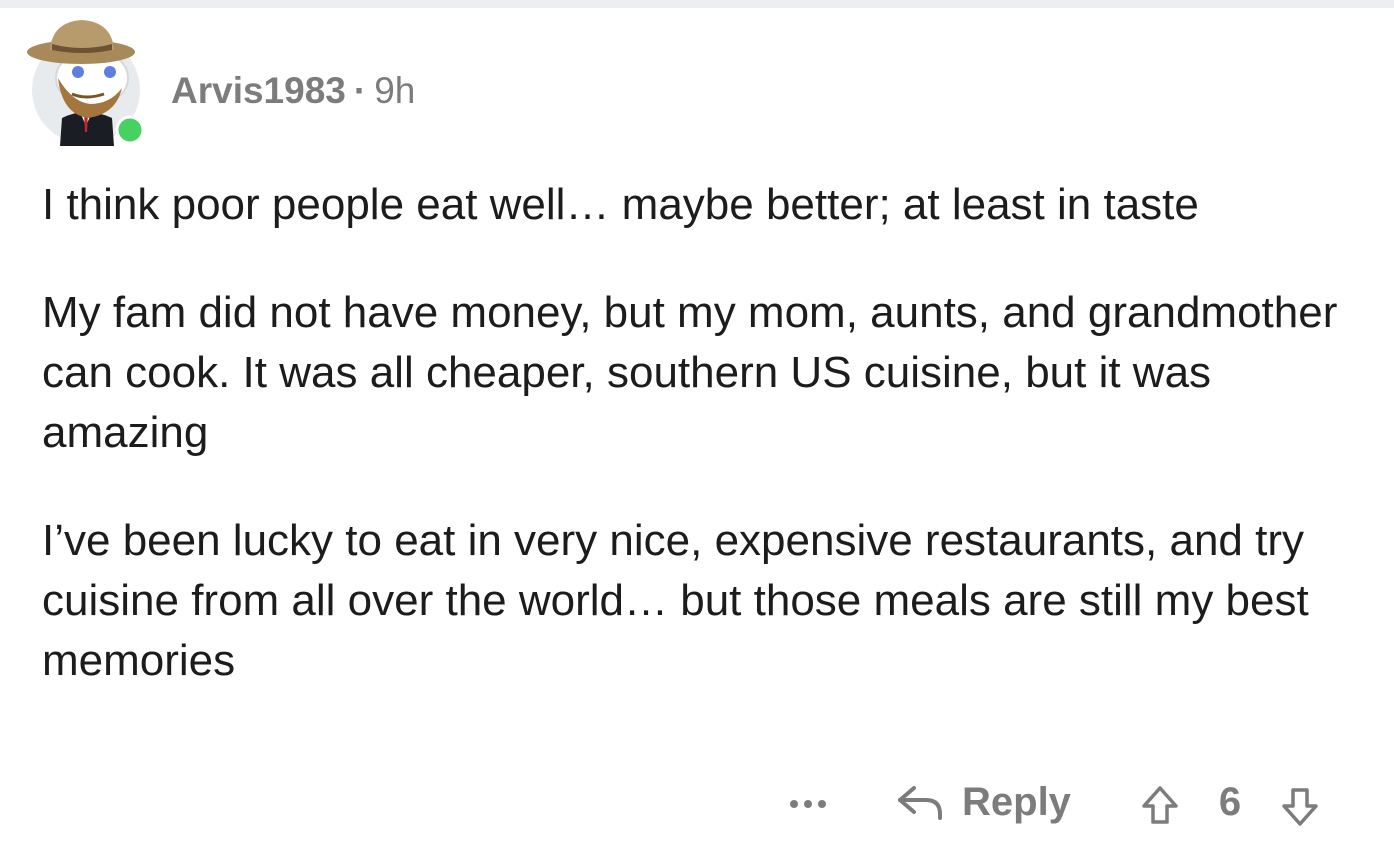 This screenshot has width=1394, height=862. What do you see at coordinates (697, 805) in the screenshot?
I see `comment-actions-bar: Reply 6` at bounding box center [697, 805].